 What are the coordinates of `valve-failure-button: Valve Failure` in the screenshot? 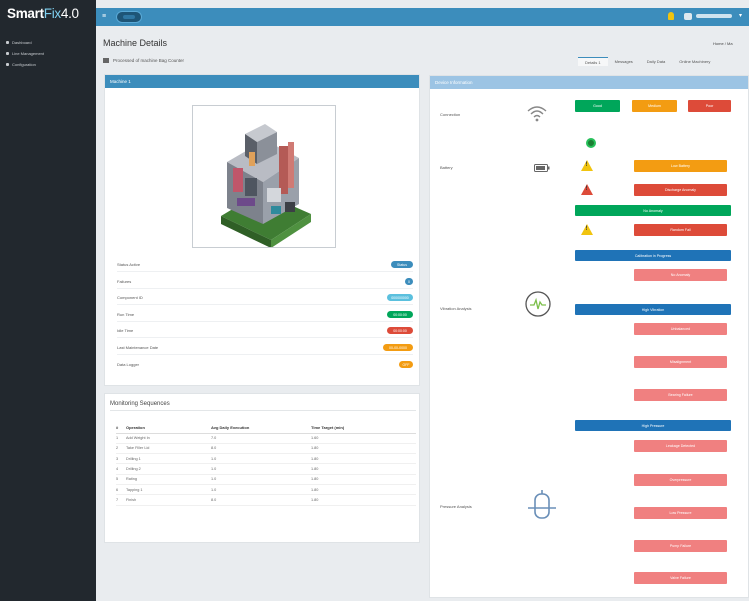 It's located at (680, 578).